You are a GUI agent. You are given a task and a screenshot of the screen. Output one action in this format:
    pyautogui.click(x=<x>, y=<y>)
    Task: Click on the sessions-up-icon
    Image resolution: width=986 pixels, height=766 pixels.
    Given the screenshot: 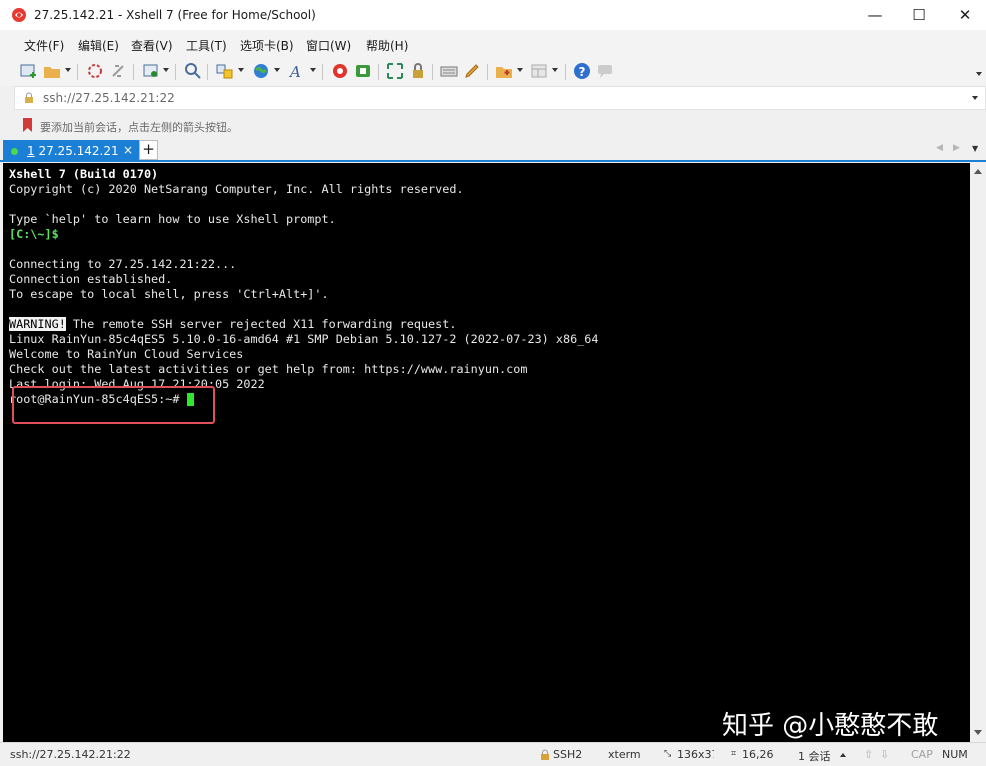 What is the action you would take?
    pyautogui.click(x=843, y=755)
    